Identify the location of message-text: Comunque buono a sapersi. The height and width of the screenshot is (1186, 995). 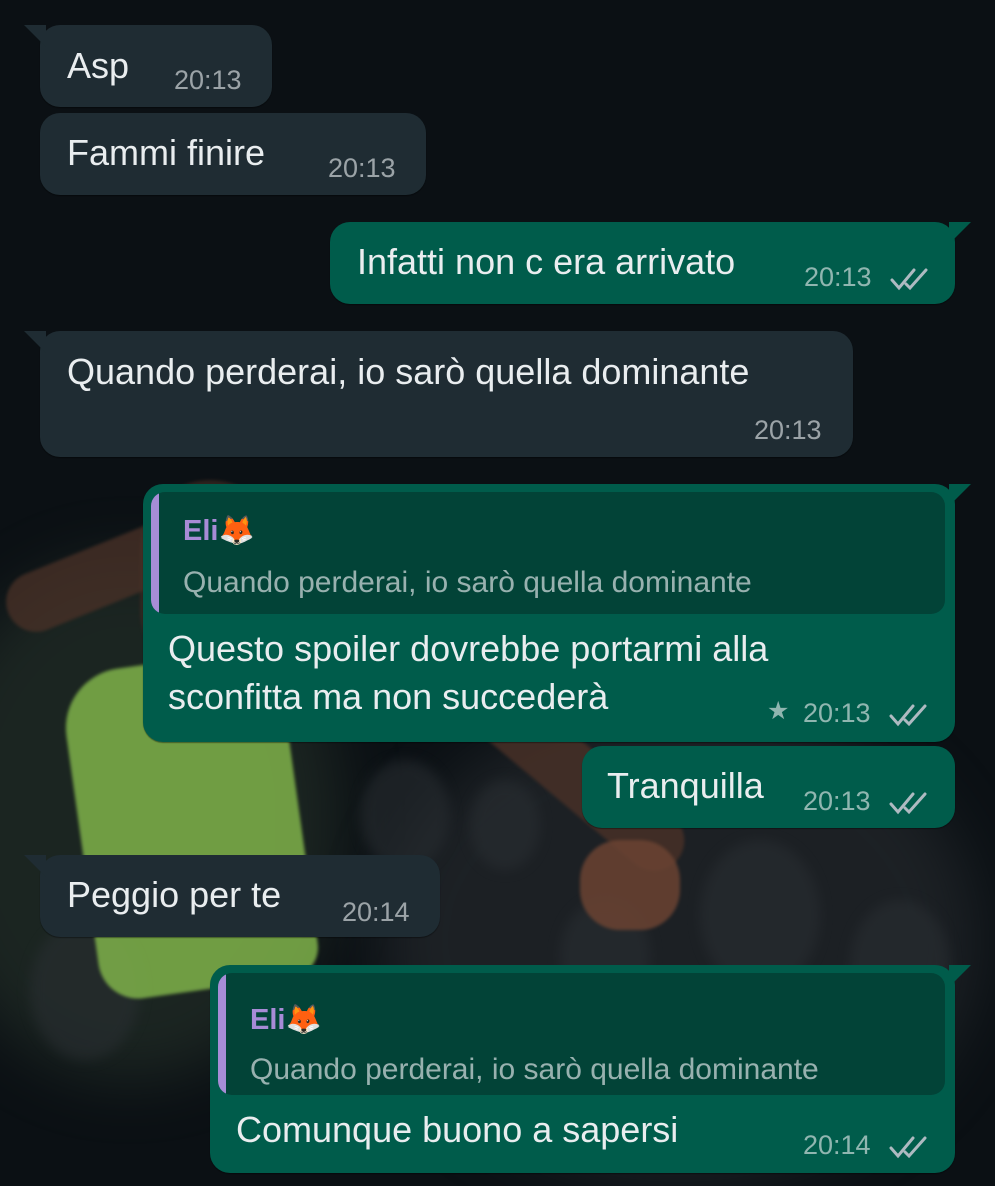
(457, 1129).